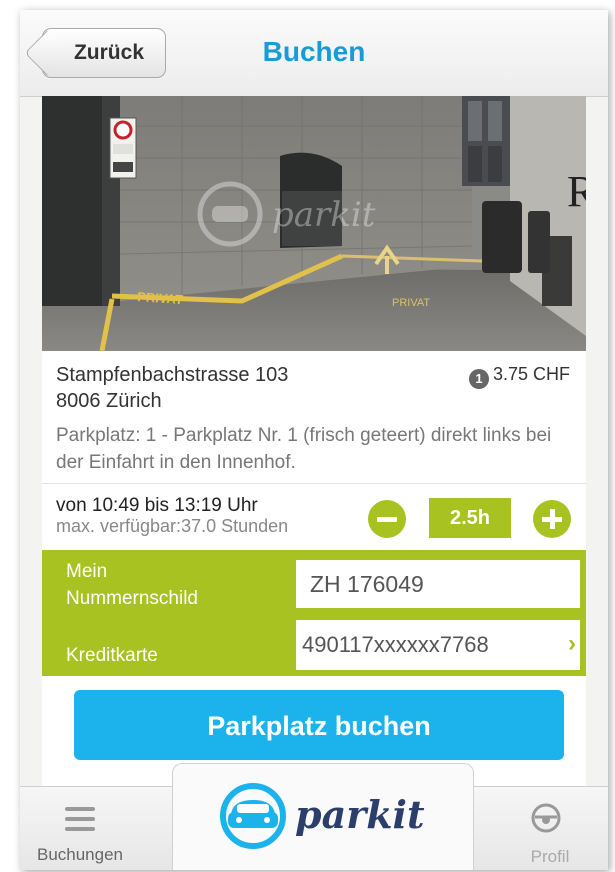 The image size is (615, 872). What do you see at coordinates (160, 298) in the screenshot?
I see `privat-marking-left: PRIVAT` at bounding box center [160, 298].